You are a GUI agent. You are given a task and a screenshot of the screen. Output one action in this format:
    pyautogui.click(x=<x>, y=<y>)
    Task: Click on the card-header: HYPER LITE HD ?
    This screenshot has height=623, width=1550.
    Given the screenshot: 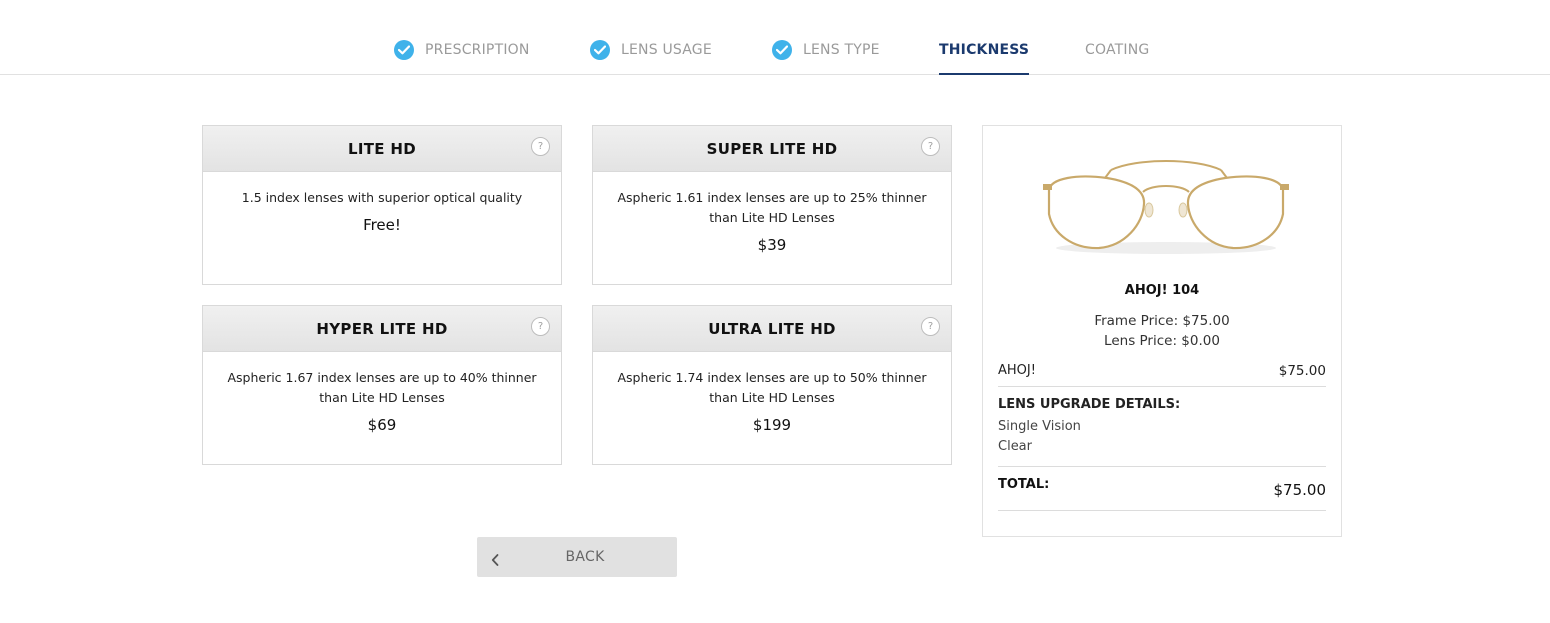 What is the action you would take?
    pyautogui.click(x=382, y=329)
    